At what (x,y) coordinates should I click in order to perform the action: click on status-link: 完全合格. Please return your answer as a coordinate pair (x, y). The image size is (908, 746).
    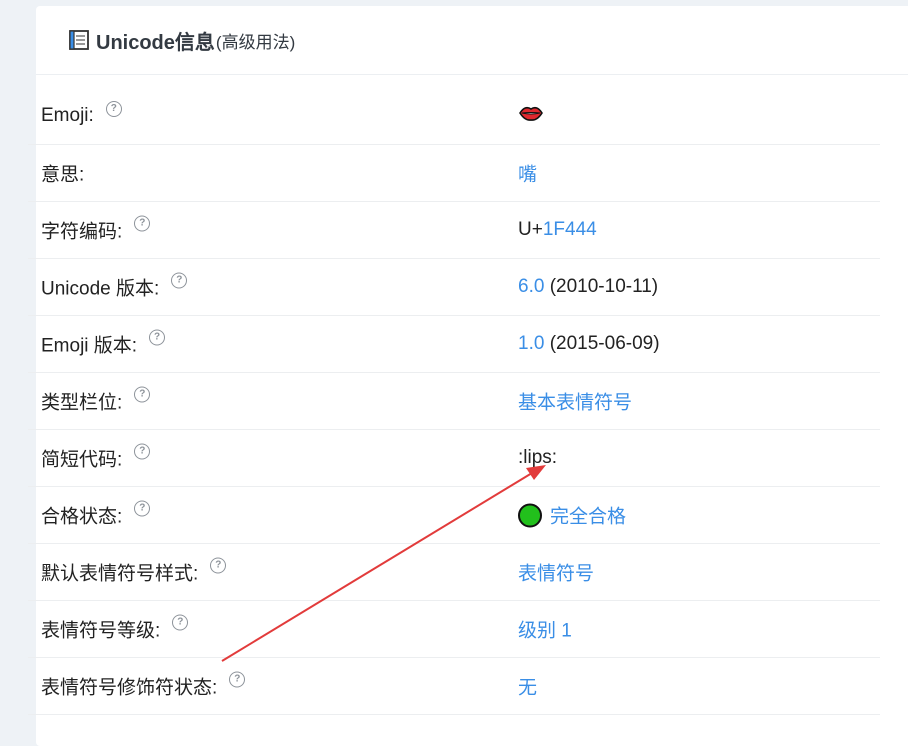
    Looking at the image, I should click on (588, 515).